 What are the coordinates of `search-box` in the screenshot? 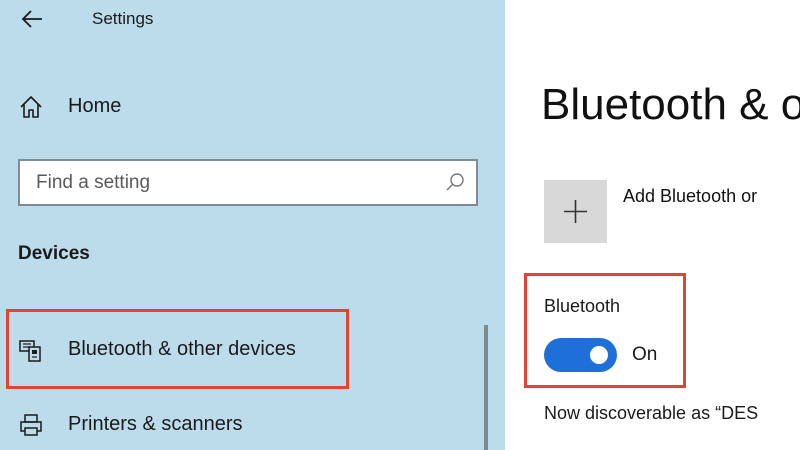 It's located at (248, 182).